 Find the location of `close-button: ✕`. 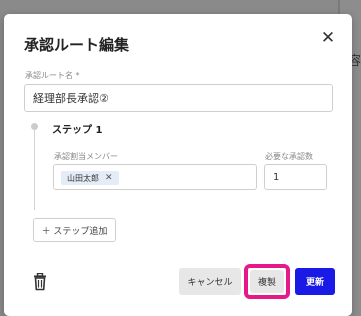

close-button: ✕ is located at coordinates (328, 38).